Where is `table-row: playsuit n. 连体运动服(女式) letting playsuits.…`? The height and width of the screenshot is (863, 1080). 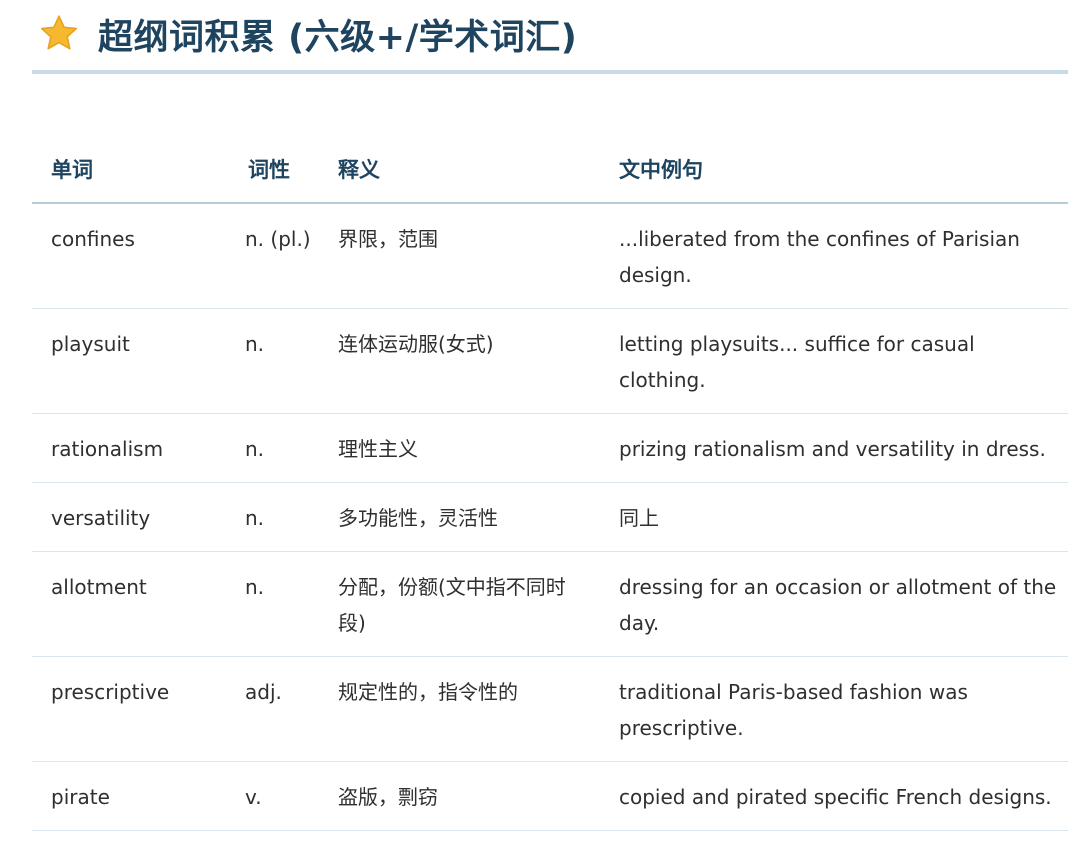
table-row: playsuit n. 连体运动服(女式) letting playsuits.… is located at coordinates (550, 361).